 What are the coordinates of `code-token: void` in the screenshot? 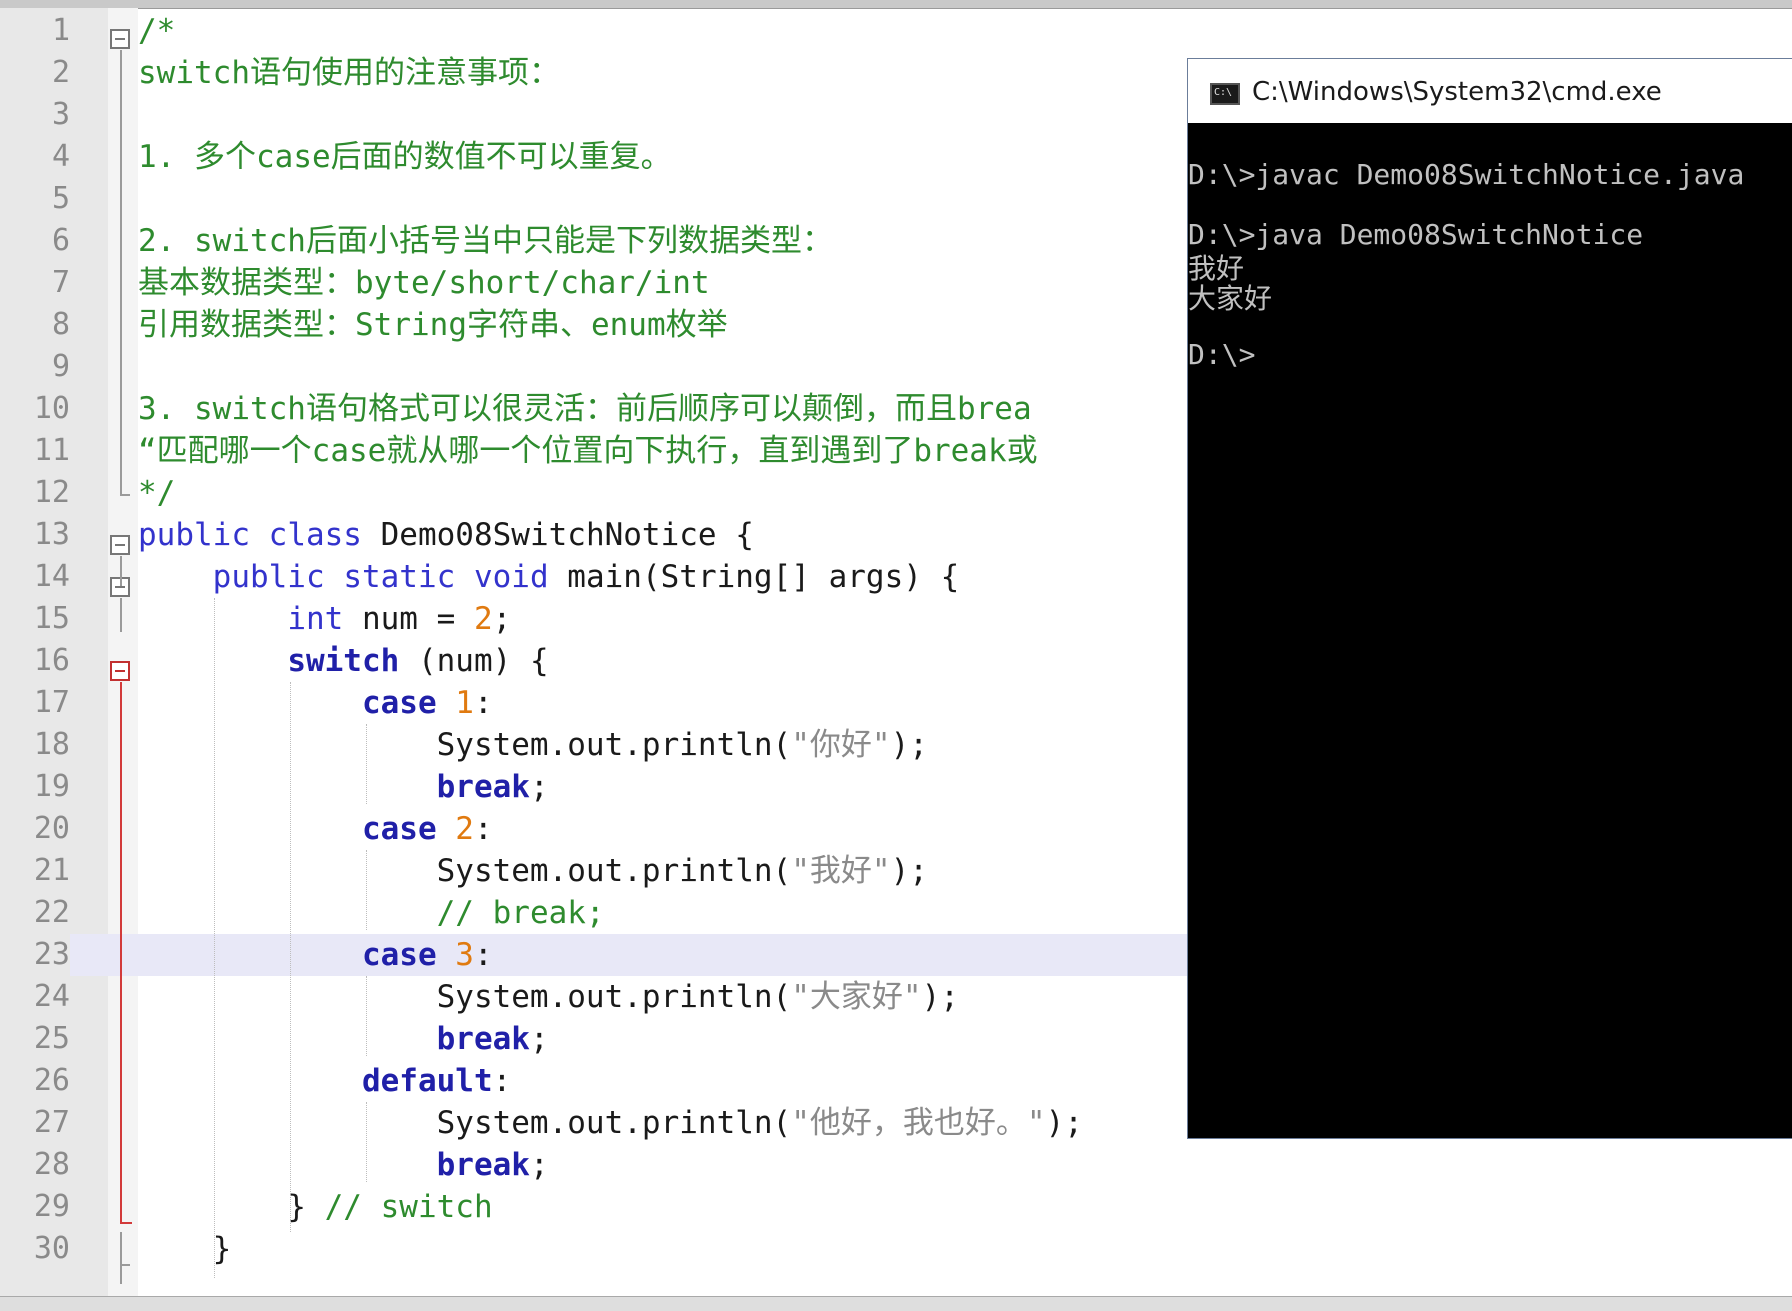 It's located at (520, 577).